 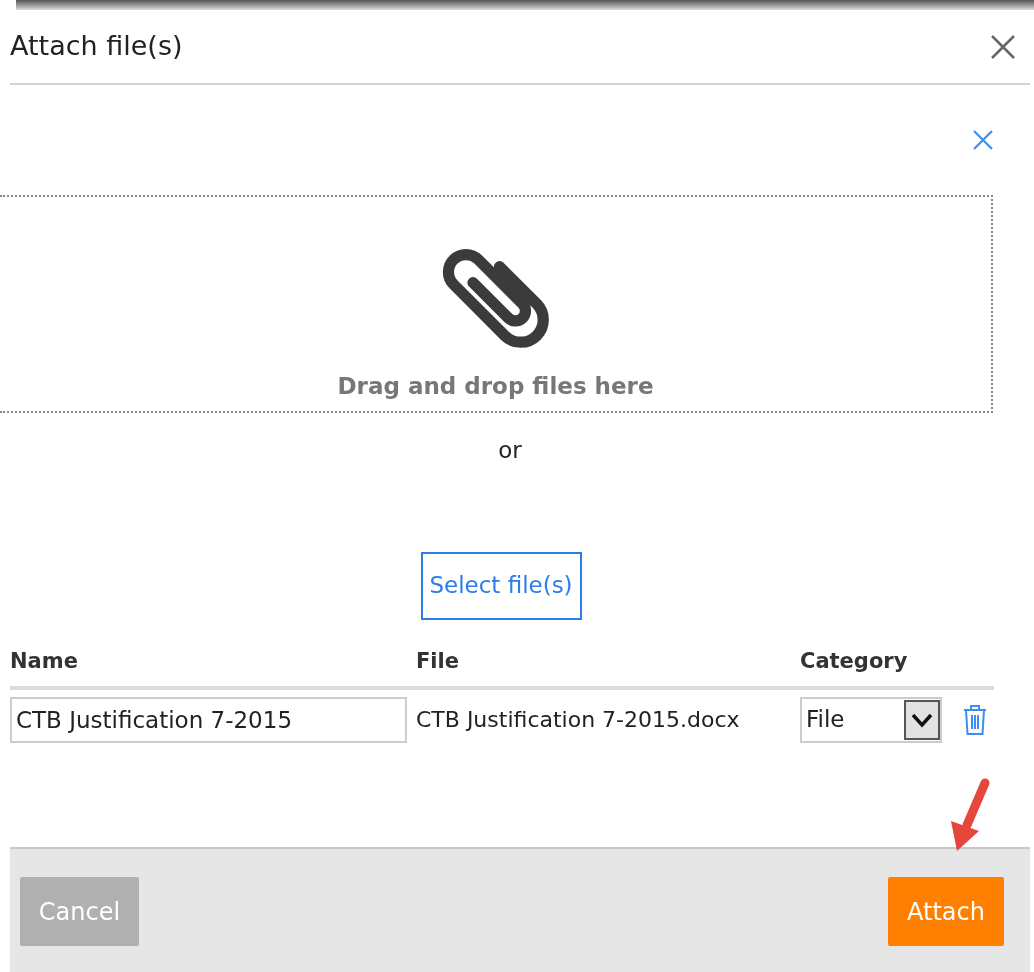 I want to click on name-input: CTB Justification 7-2015, so click(x=208, y=719).